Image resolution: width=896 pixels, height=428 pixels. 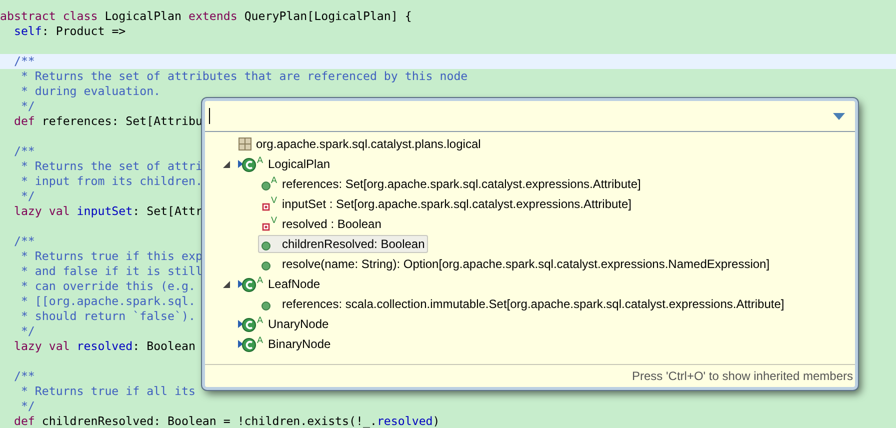 What do you see at coordinates (279, 284) in the screenshot?
I see `outline-item: A LeafNode` at bounding box center [279, 284].